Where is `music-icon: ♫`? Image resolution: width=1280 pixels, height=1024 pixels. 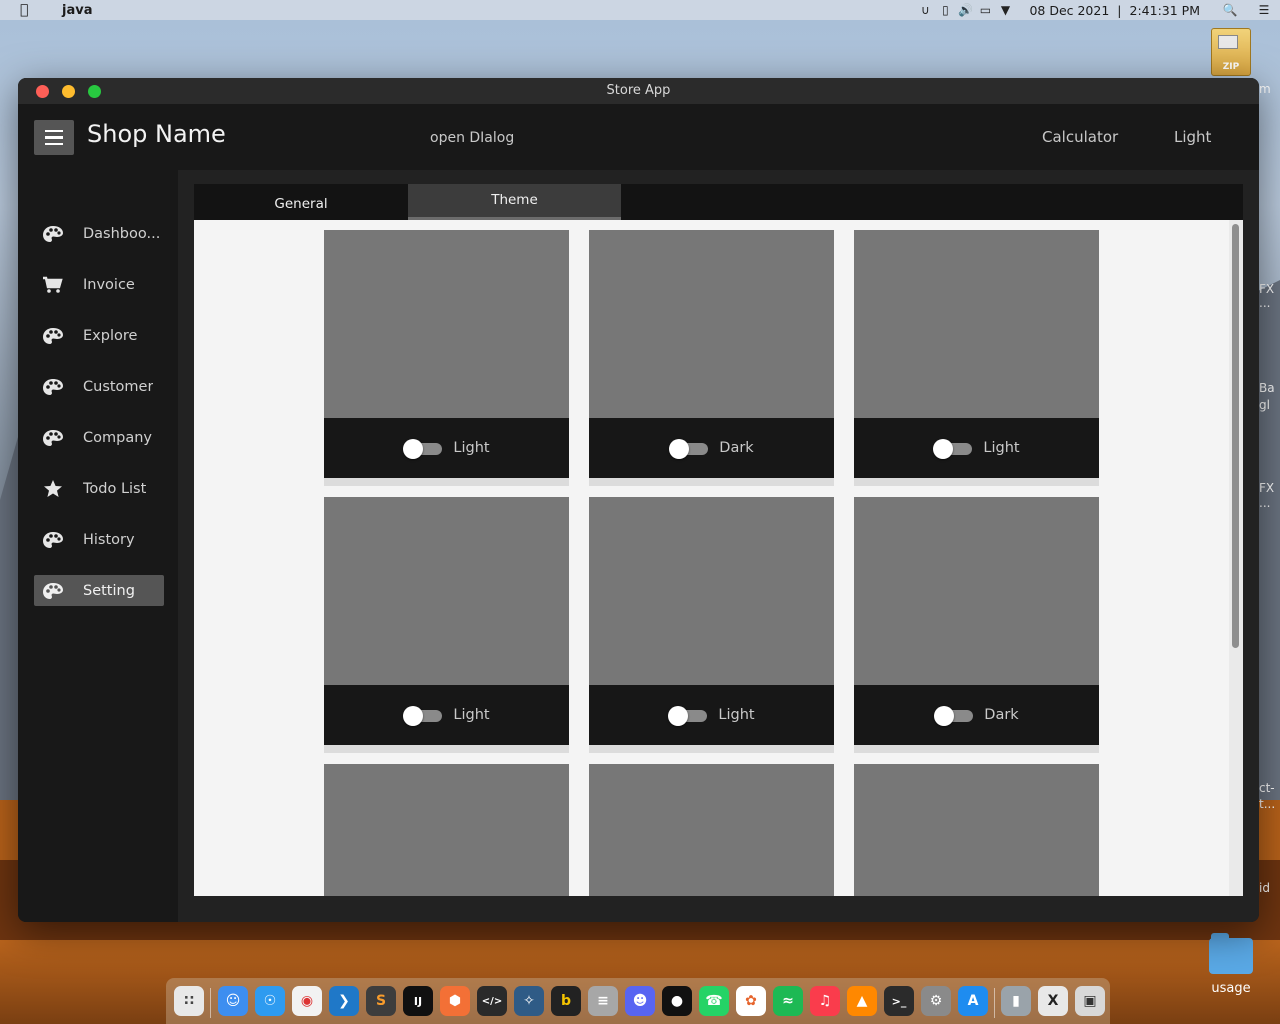
music-icon: ♫ is located at coordinates (825, 1001).